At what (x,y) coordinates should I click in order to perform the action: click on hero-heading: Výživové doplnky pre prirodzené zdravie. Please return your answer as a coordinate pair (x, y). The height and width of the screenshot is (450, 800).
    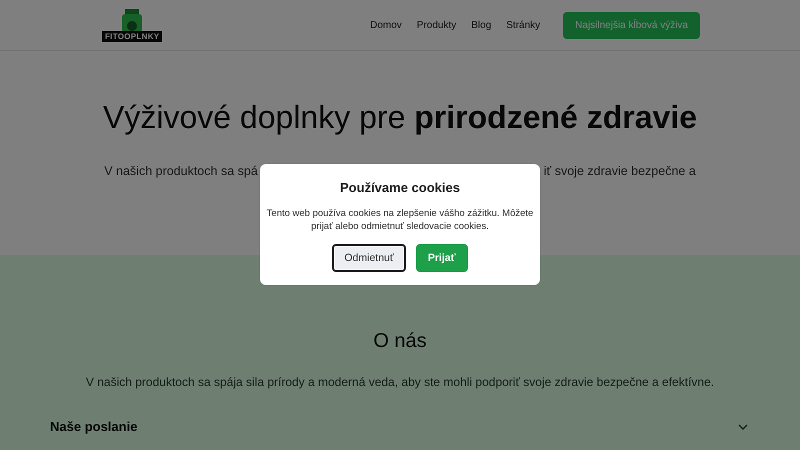
    Looking at the image, I should click on (400, 117).